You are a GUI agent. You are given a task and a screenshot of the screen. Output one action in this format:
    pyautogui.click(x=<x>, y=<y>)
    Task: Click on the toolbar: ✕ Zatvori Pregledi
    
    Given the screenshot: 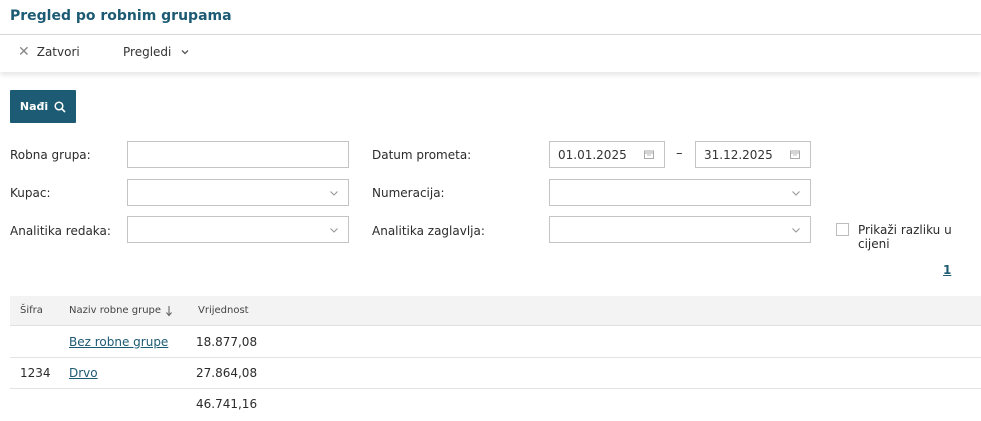 What is the action you would take?
    pyautogui.click(x=490, y=53)
    